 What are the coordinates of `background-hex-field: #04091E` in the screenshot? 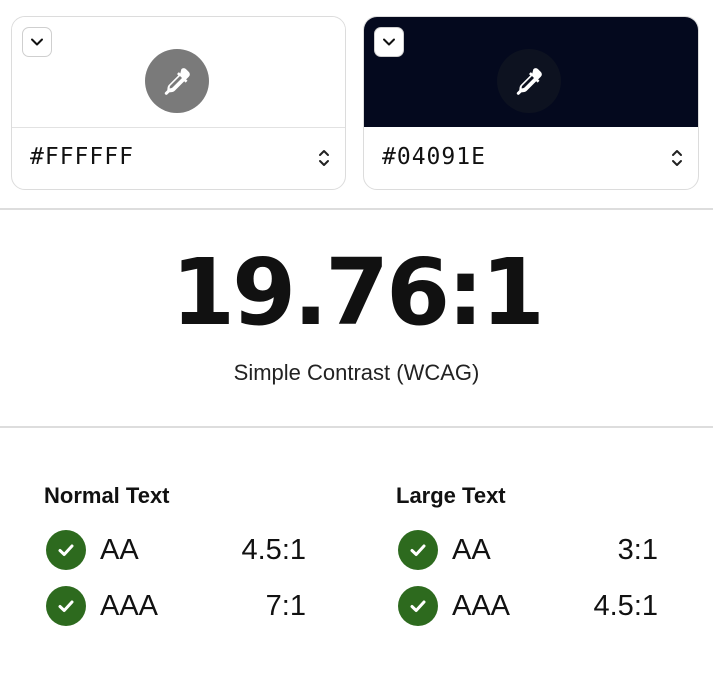 It's located at (531, 158).